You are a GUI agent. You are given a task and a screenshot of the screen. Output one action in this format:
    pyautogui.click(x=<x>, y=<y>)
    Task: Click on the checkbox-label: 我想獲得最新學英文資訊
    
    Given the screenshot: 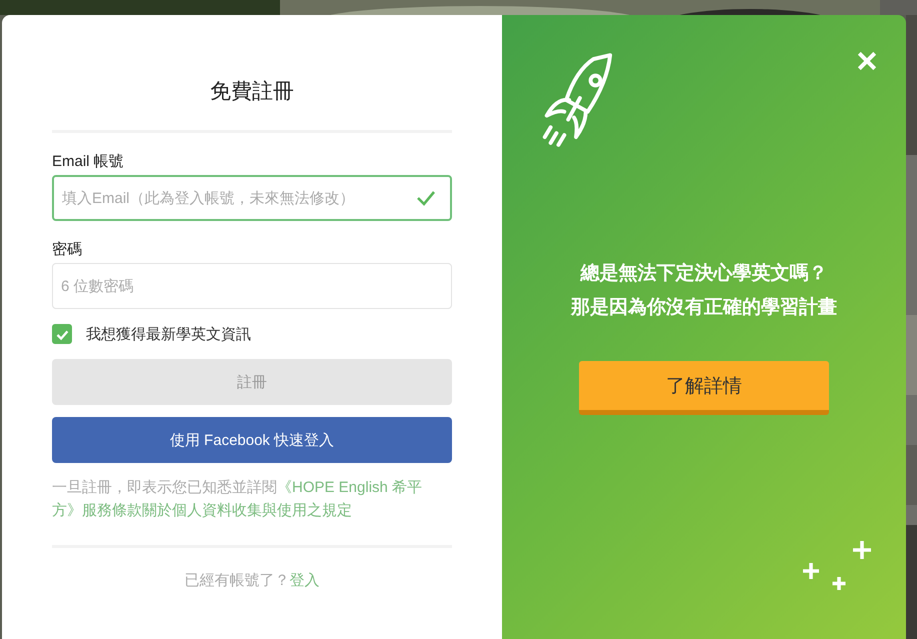 What is the action you would take?
    pyautogui.click(x=168, y=334)
    